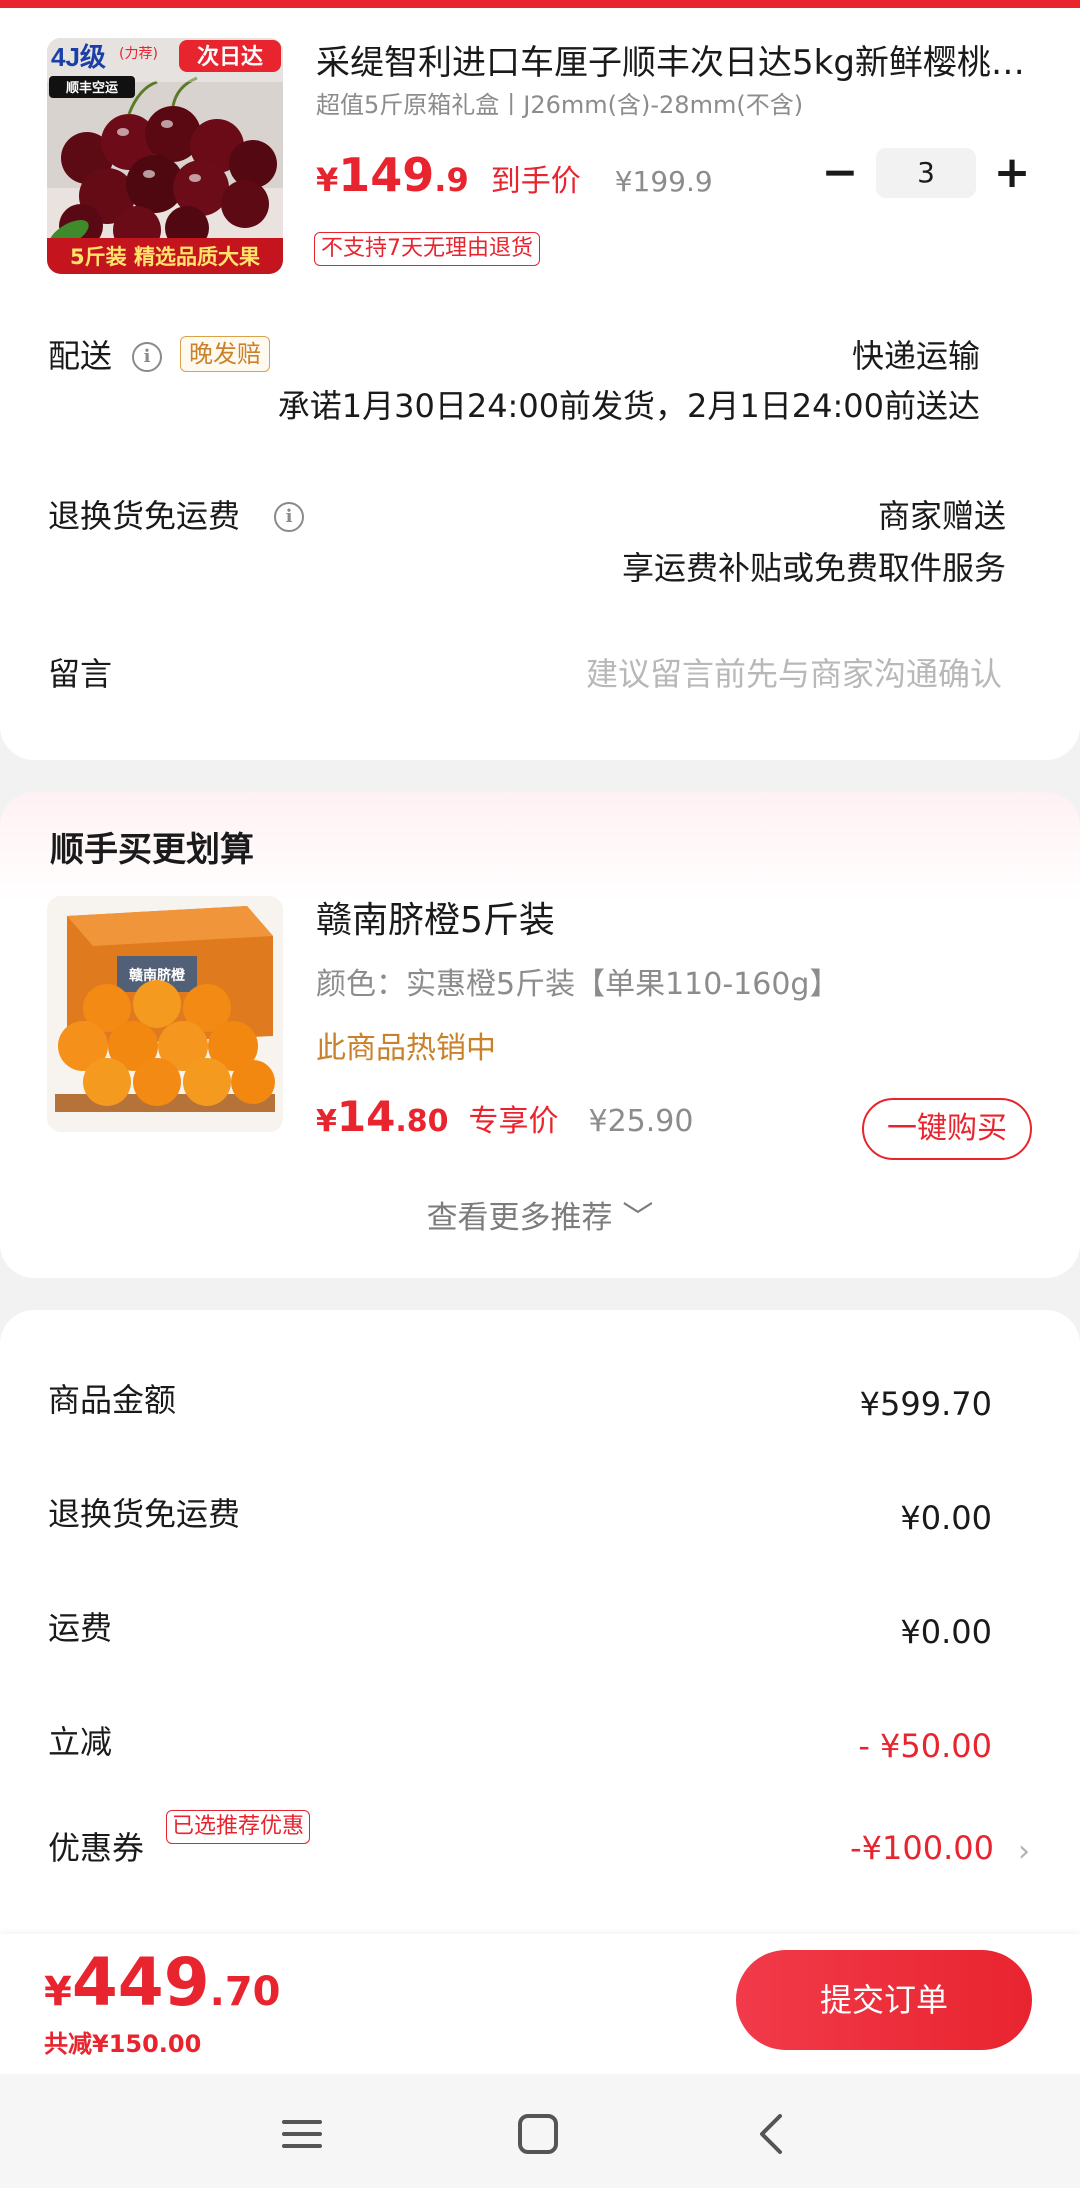 The image size is (1080, 2188). Describe the element at coordinates (238, 1827) in the screenshot. I see `coupon-badge: 已选推荐优惠` at that location.